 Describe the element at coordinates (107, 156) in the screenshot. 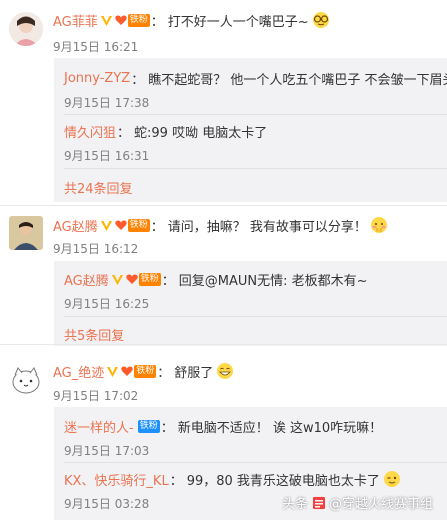

I see `reply-date: 9月15日 16:31` at that location.